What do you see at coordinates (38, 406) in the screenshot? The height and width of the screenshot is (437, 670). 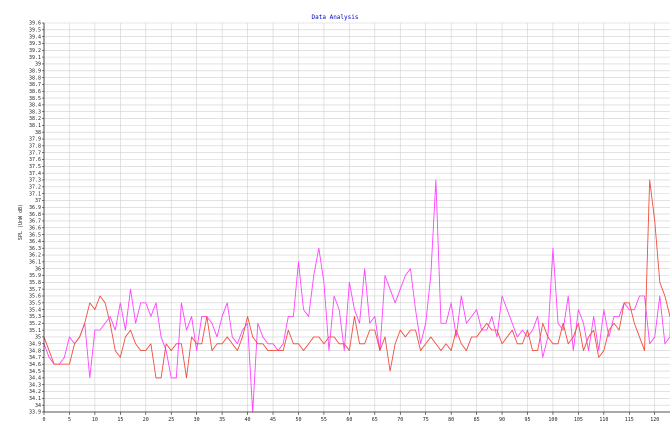 I see `y-tick-label: 34` at bounding box center [38, 406].